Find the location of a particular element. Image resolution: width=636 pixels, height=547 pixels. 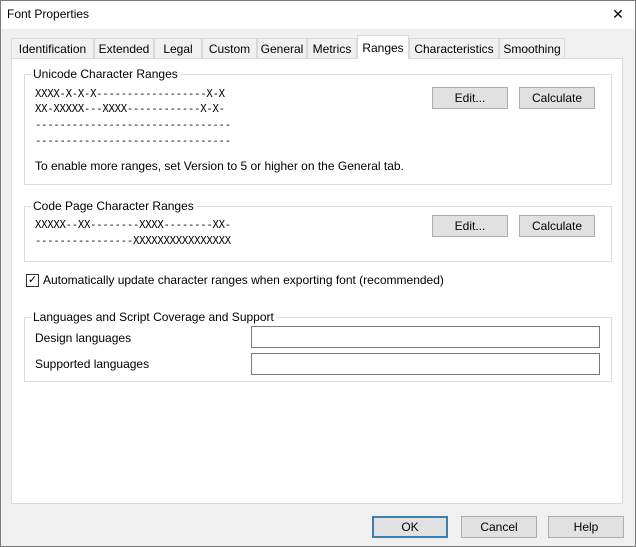

unicode-group-title: Unicode Character Ranges is located at coordinates (105, 74).